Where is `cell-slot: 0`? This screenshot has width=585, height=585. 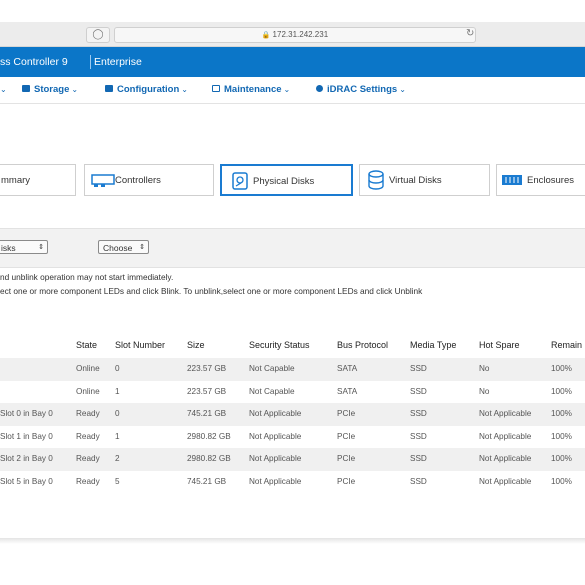 cell-slot: 0 is located at coordinates (117, 413).